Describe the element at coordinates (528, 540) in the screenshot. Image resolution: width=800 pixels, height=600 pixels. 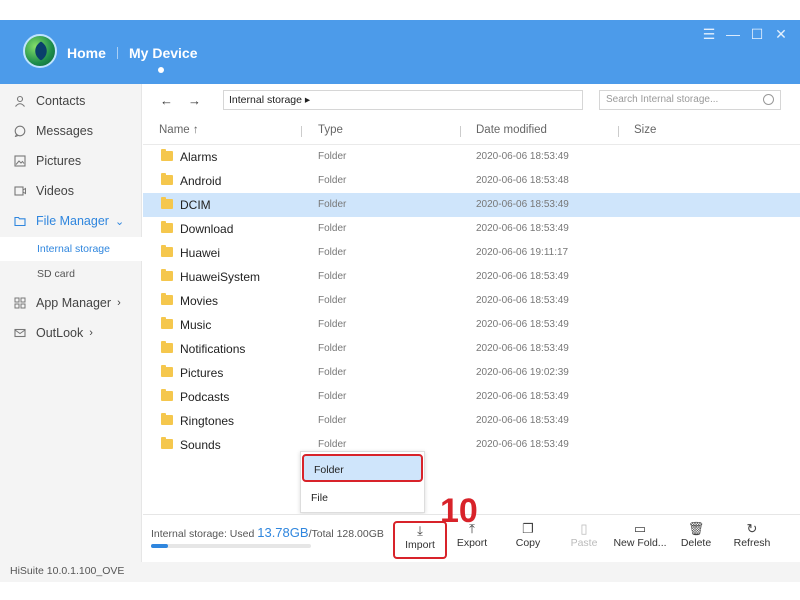
I see `copy-button: ❐ Copy` at that location.